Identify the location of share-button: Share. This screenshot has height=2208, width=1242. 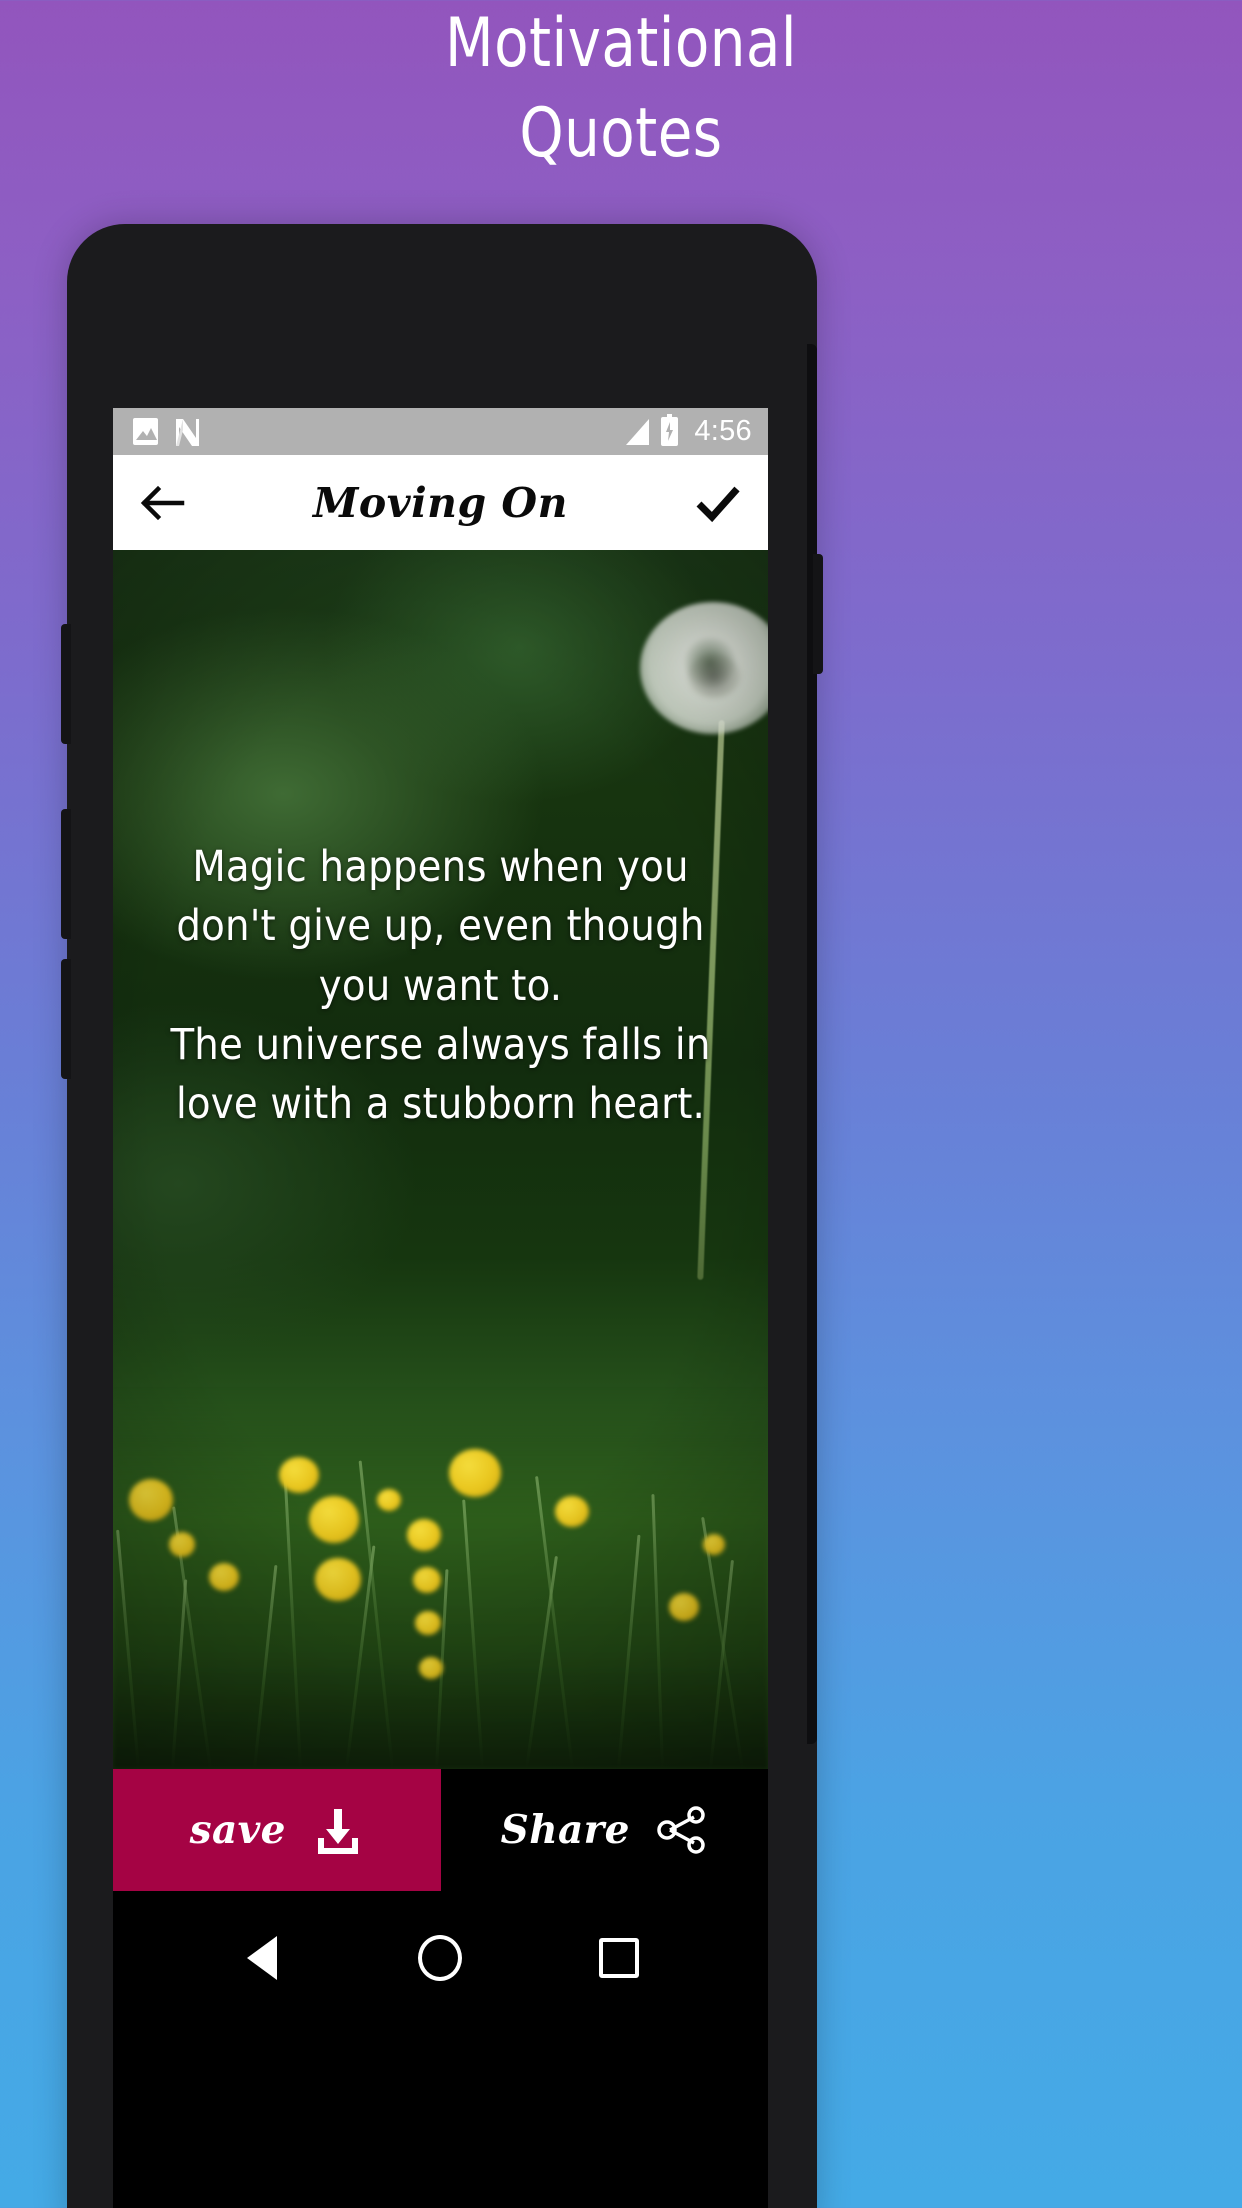
(604, 1830).